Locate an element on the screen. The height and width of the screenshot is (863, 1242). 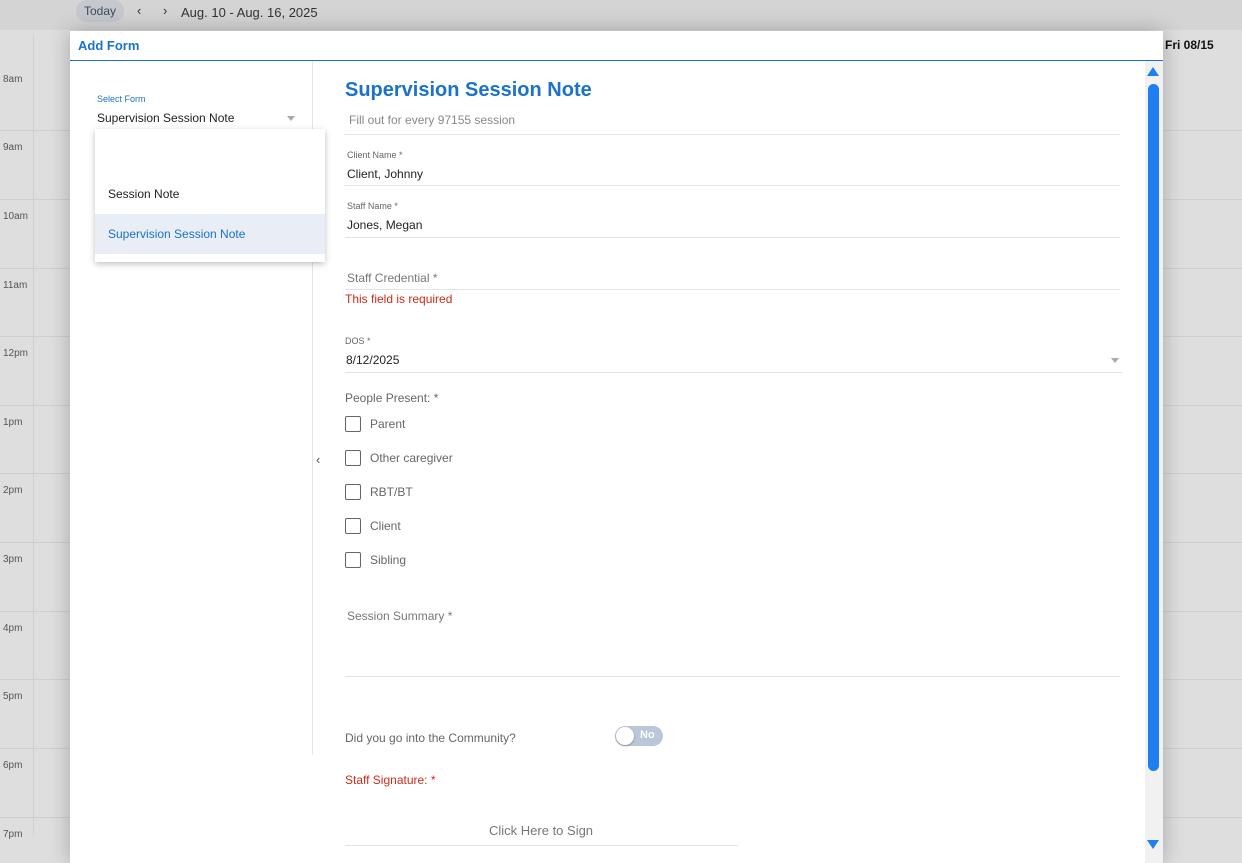
checkbox-label: Other caregiver is located at coordinates (411, 458).